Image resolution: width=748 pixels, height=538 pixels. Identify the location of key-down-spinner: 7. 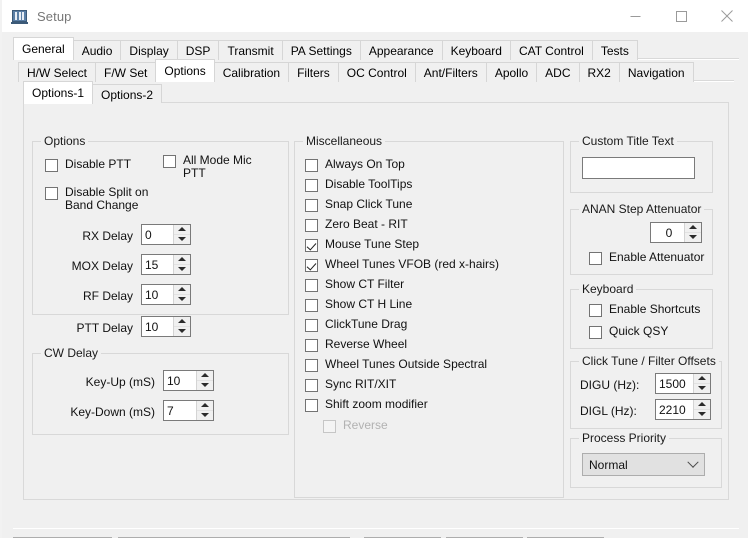
(188, 410).